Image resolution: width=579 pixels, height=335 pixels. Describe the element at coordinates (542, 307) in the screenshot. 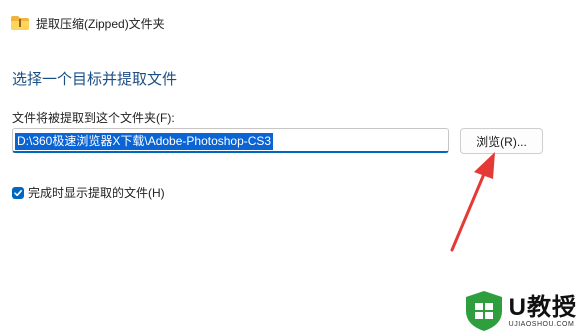

I see `watermark-main-text: U教授` at that location.